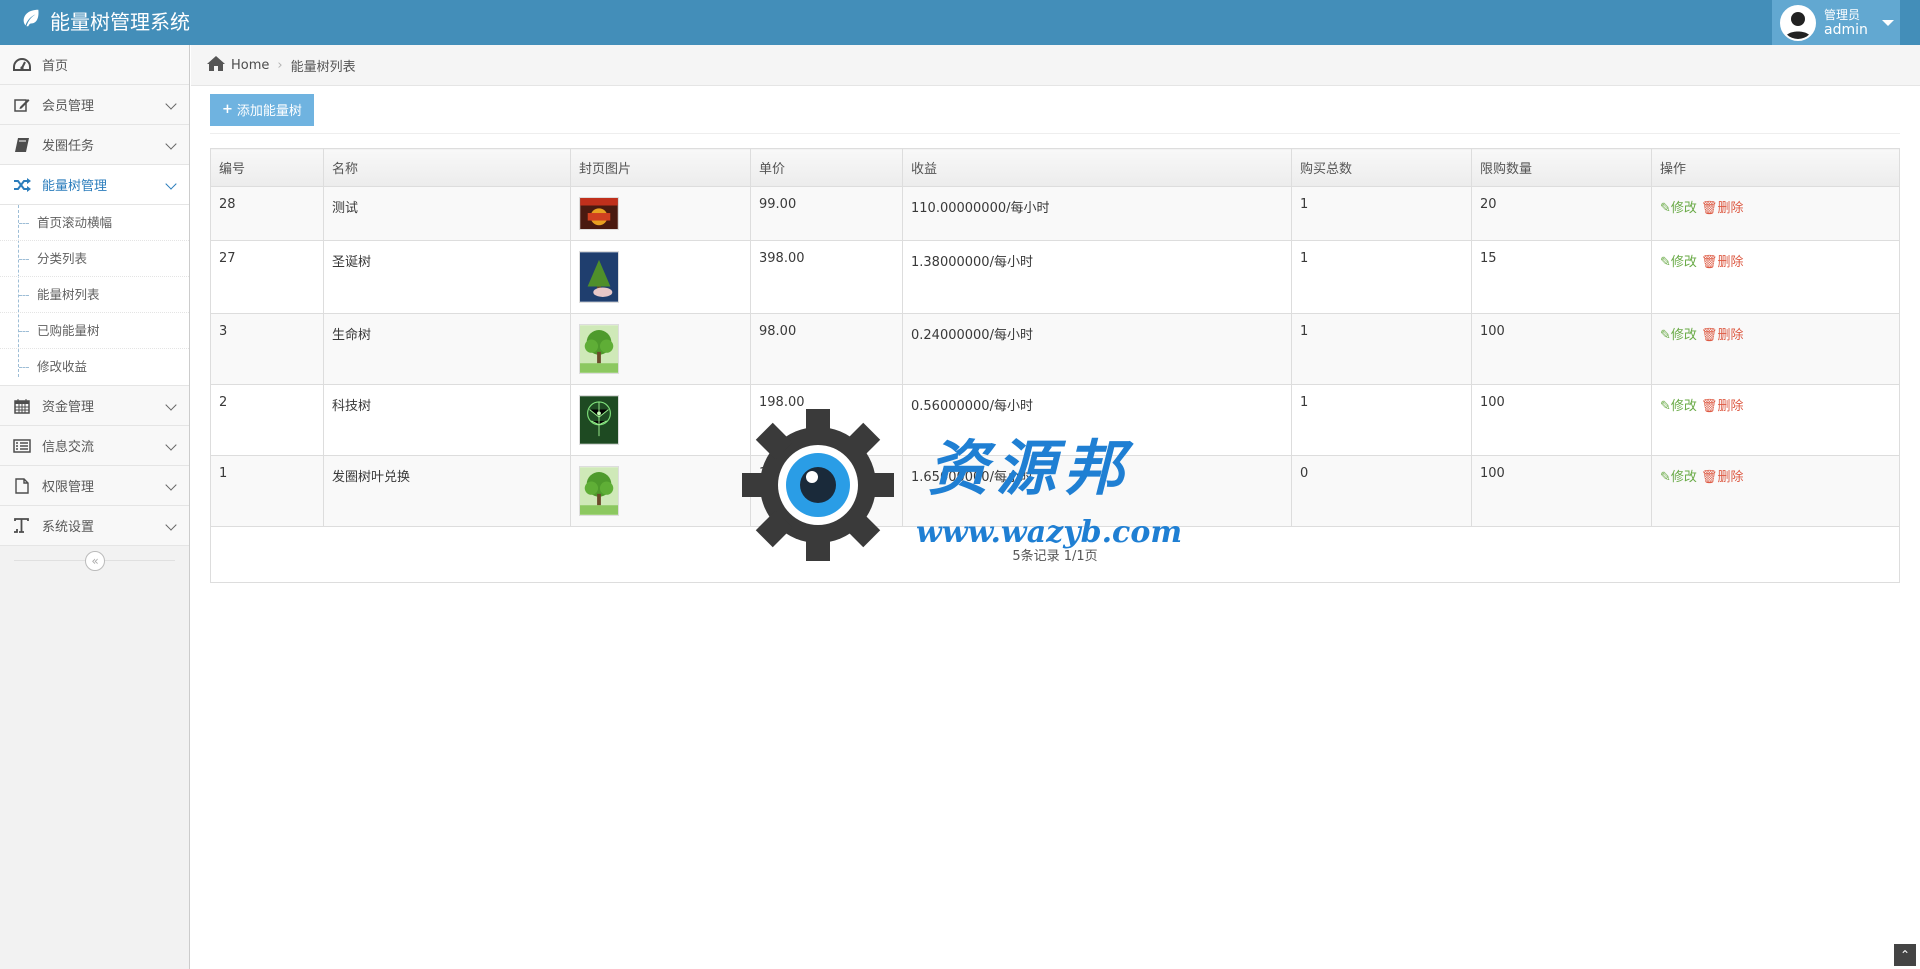 This screenshot has width=1920, height=969. I want to click on submenu-item-banner: 首页滚动横幅, so click(94, 223).